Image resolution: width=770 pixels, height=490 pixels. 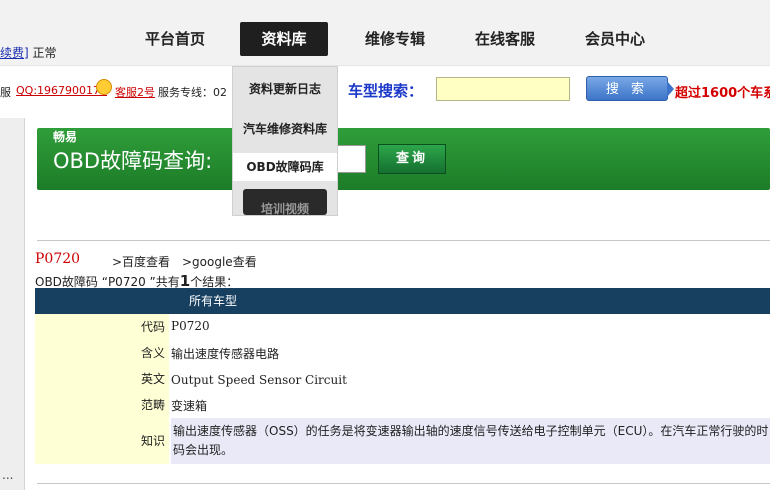 What do you see at coordinates (285, 129) in the screenshot?
I see `dropdown-item-repair-library: 汽车维修资料库` at bounding box center [285, 129].